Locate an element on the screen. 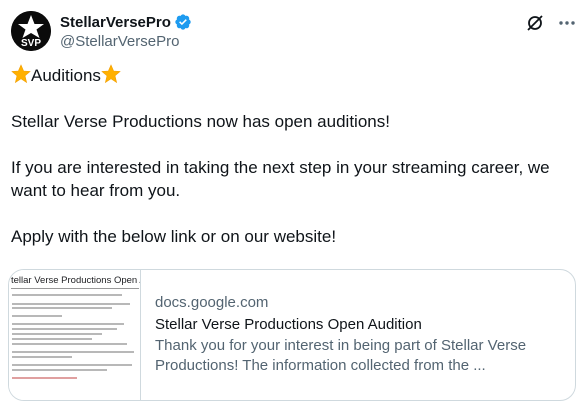 This screenshot has height=412, width=588. avatar: SVP is located at coordinates (31, 31).